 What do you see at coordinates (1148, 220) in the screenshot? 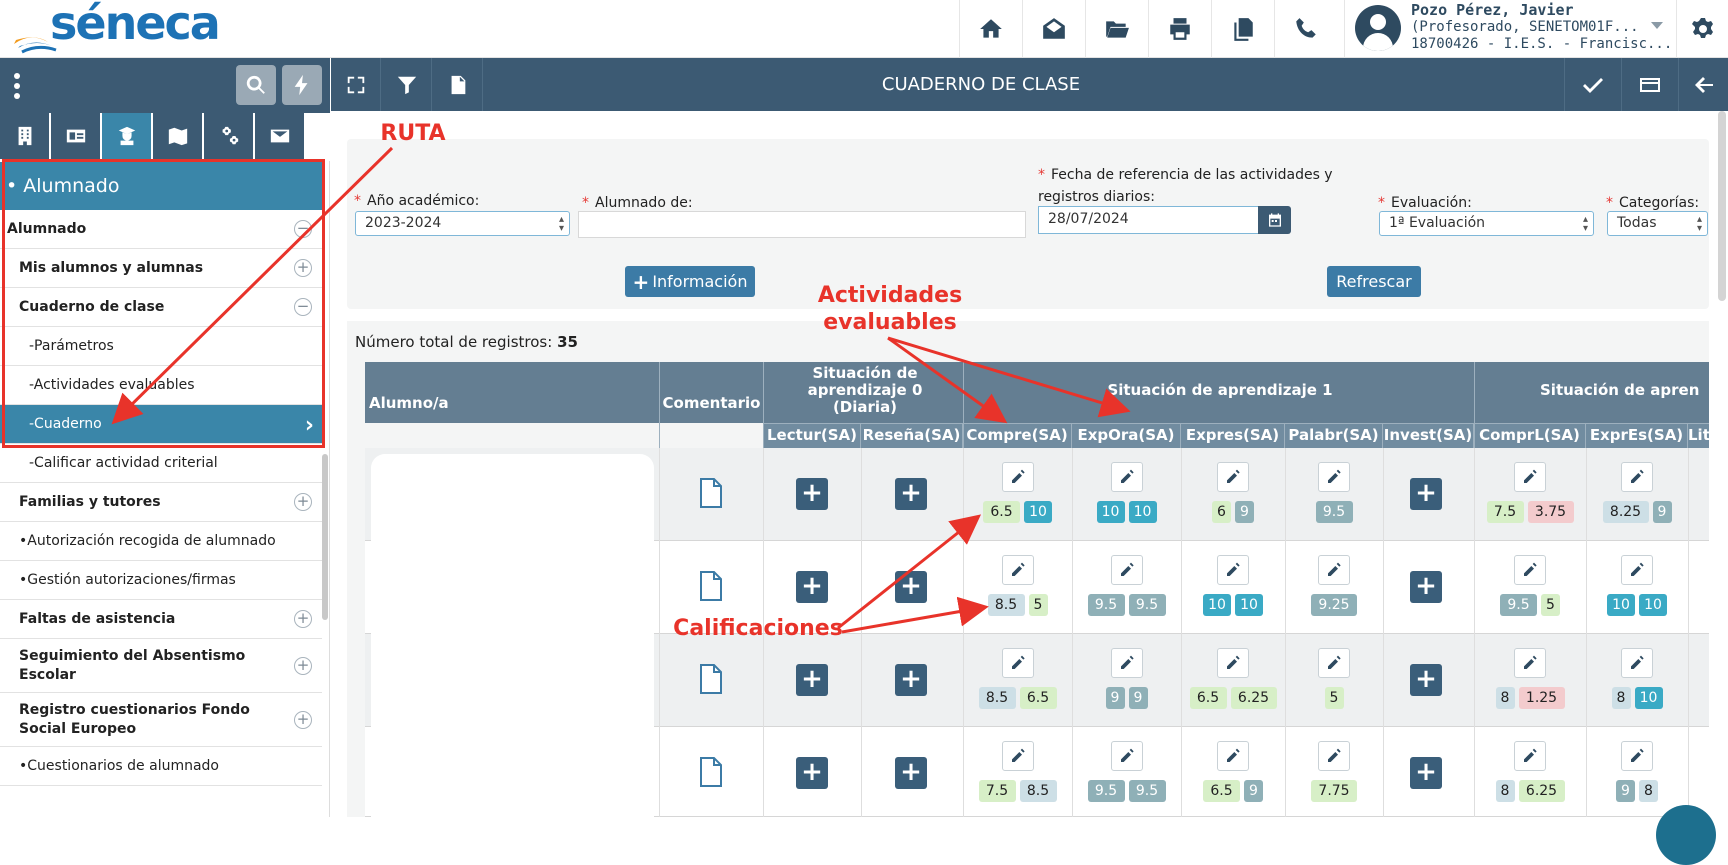
I see `fecha-input: 28/07/2024` at bounding box center [1148, 220].